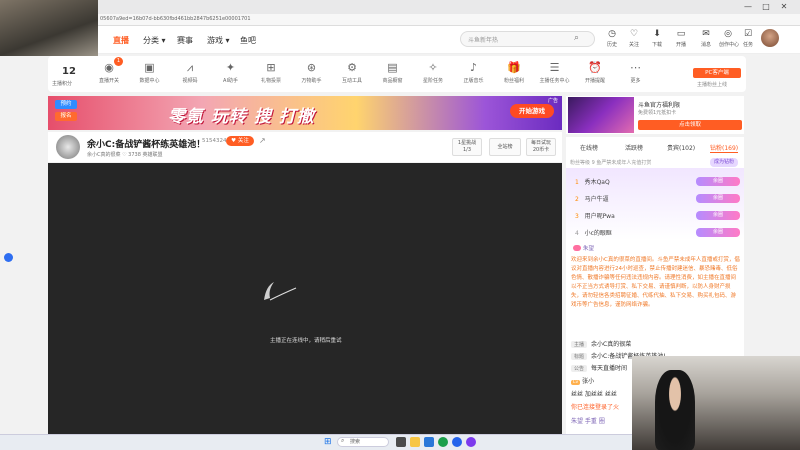 This screenshot has width=800, height=450. What do you see at coordinates (657, 113) in the screenshot?
I see `right-ad-sub: 免费领1元抵扣卡` at bounding box center [657, 113].